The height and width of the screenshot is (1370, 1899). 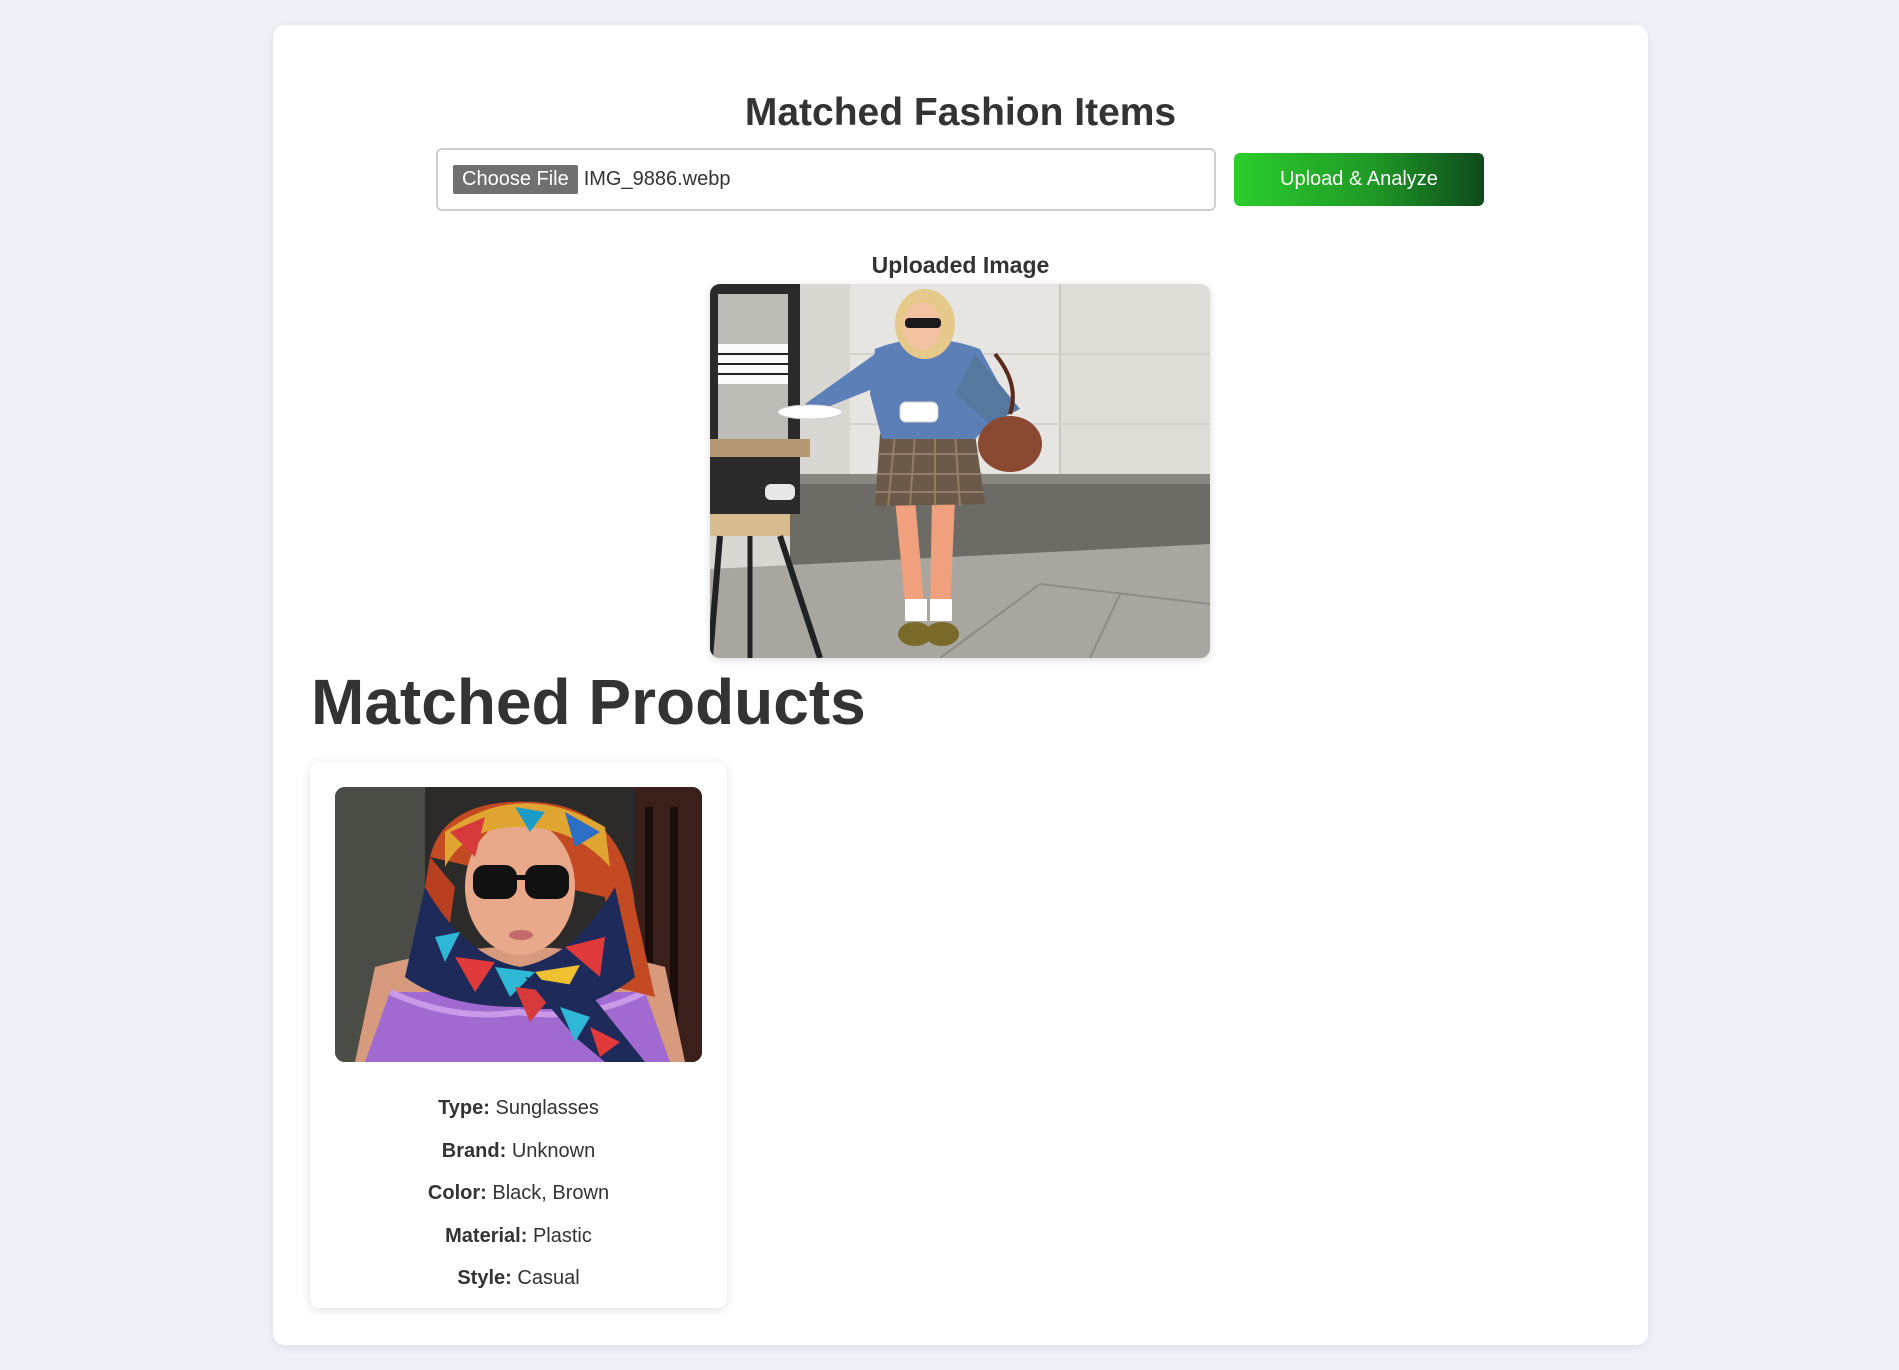 I want to click on uploaded-image, so click(x=960, y=471).